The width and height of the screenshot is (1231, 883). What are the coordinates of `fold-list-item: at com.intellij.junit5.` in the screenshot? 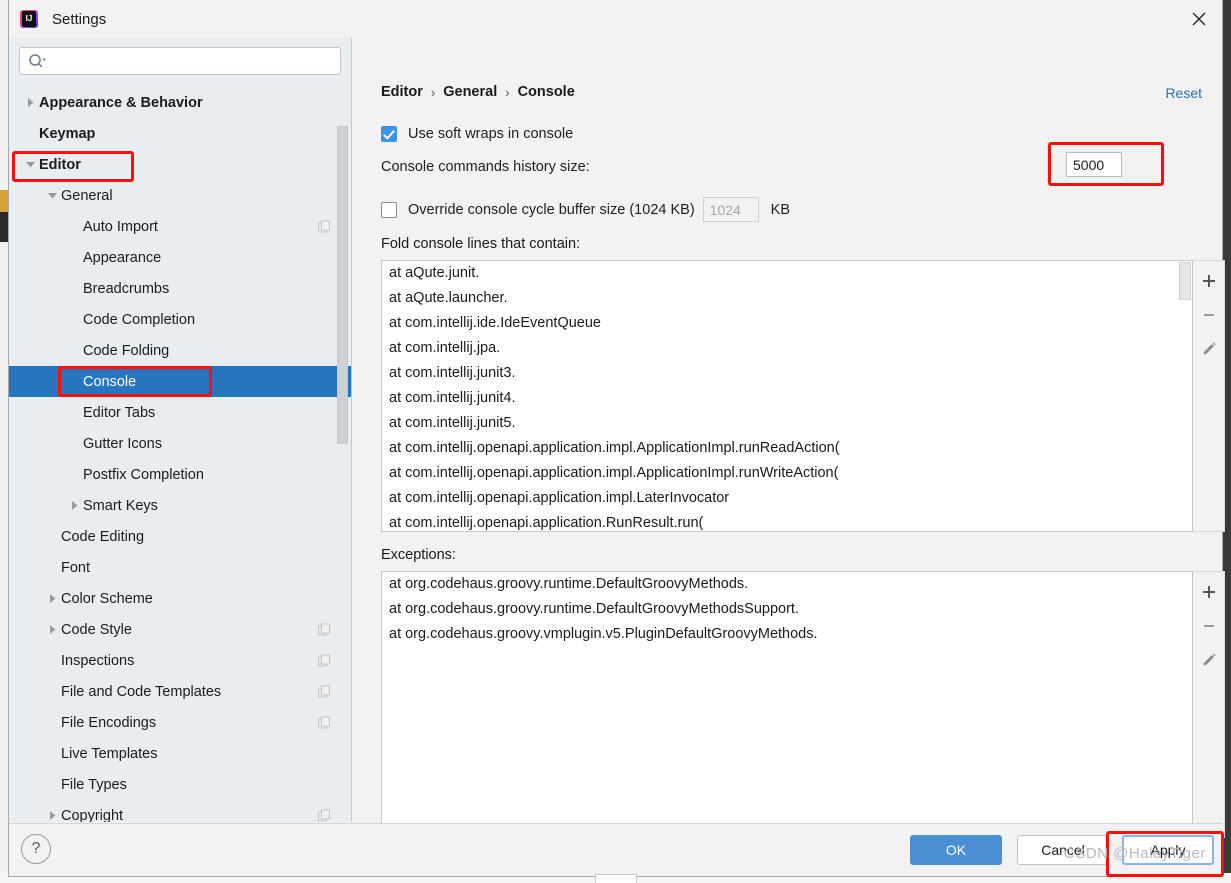 It's located at (787, 423).